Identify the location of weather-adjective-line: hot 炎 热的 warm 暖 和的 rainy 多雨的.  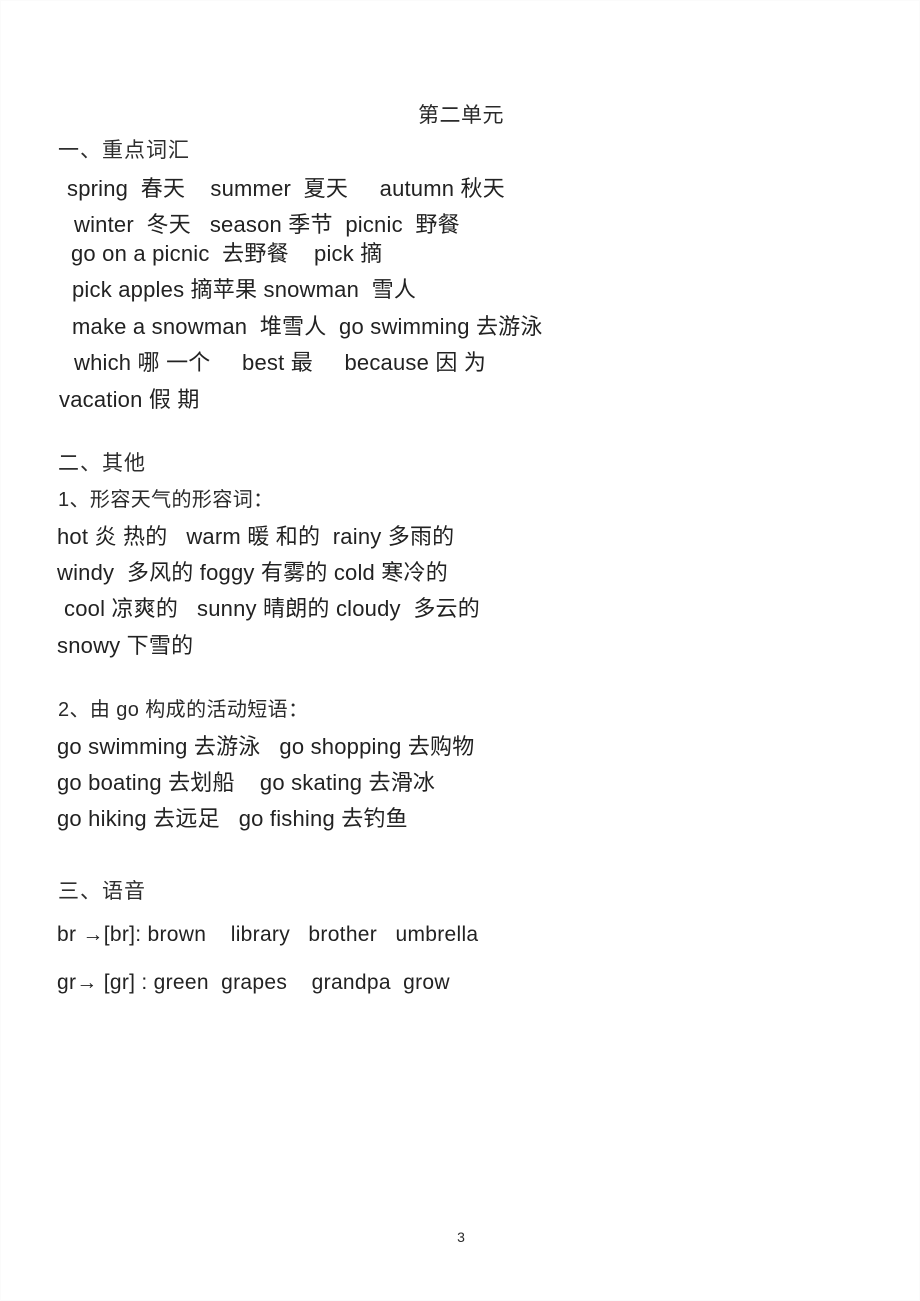
(256, 536).